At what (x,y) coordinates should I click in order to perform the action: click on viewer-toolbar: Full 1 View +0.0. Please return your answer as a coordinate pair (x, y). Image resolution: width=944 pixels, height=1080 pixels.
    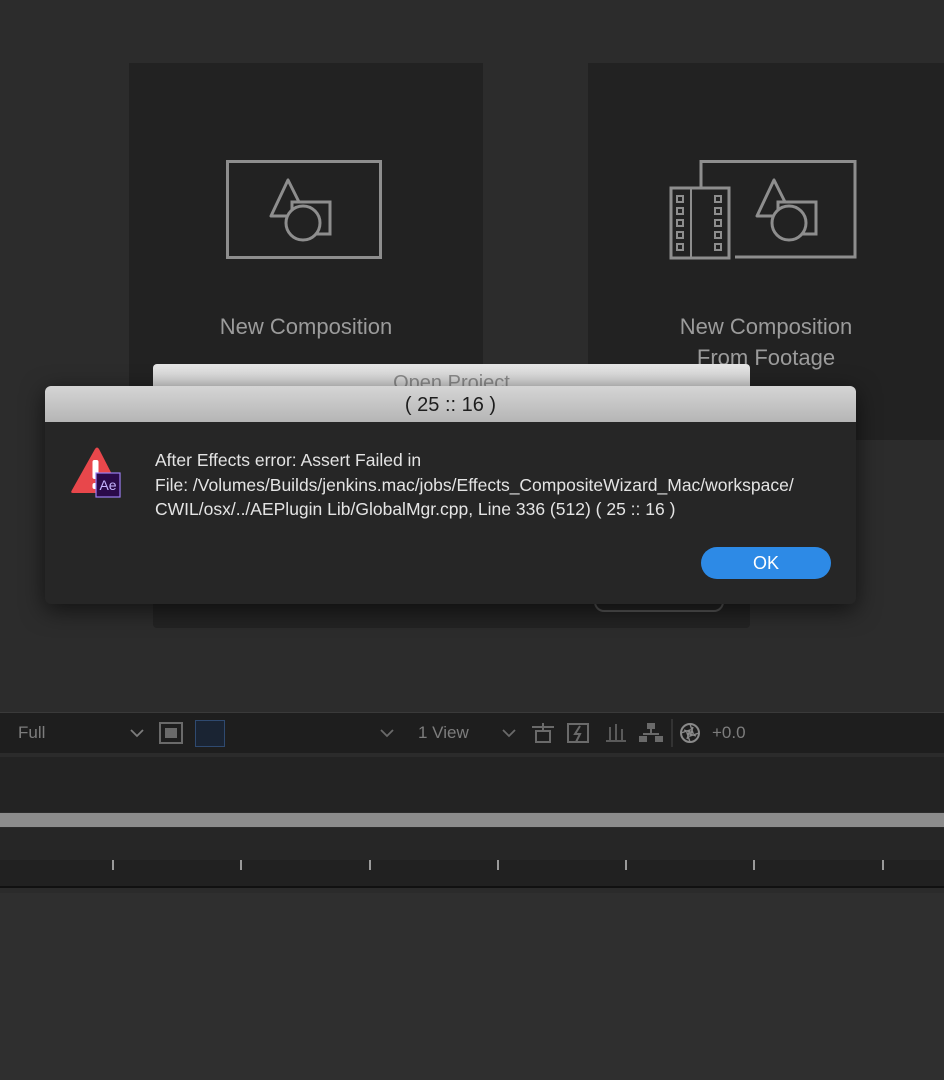
    Looking at the image, I should click on (472, 732).